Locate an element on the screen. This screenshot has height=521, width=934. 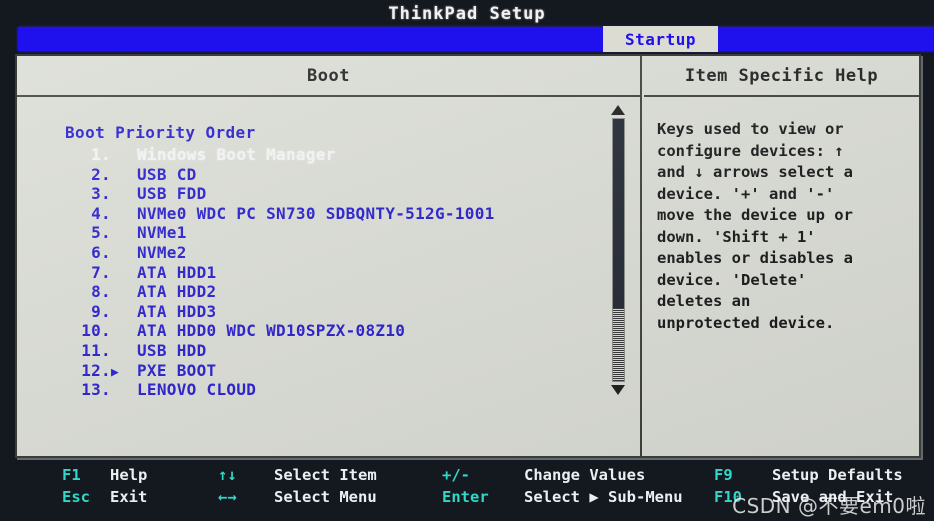
boot-item-index: 11. is located at coordinates (96, 350).